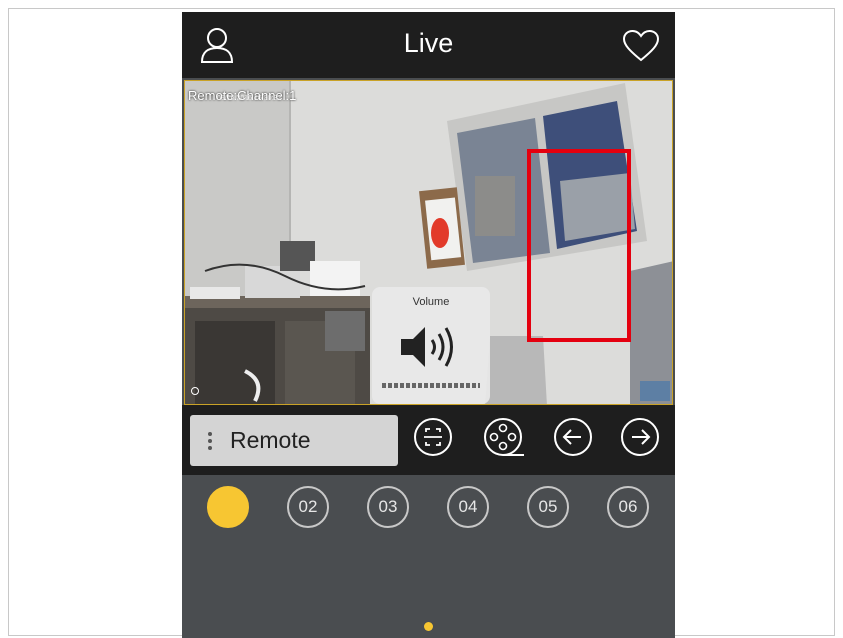 The image size is (843, 638). I want to click on control-bar: Remote, so click(428, 440).